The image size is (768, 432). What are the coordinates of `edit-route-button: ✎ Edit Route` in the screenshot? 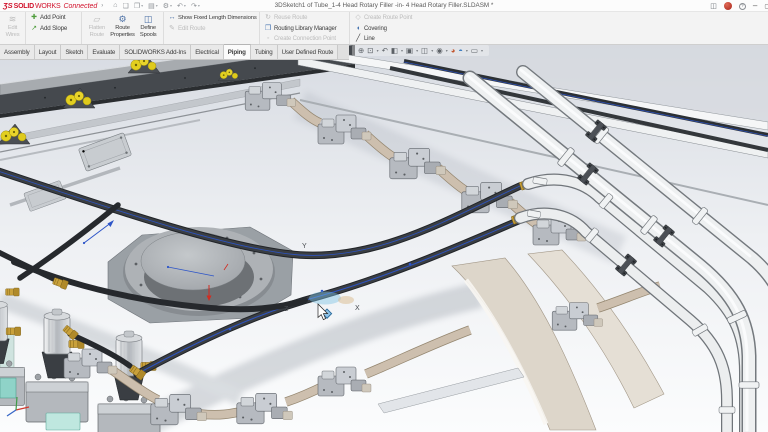 It's located at (187, 28).